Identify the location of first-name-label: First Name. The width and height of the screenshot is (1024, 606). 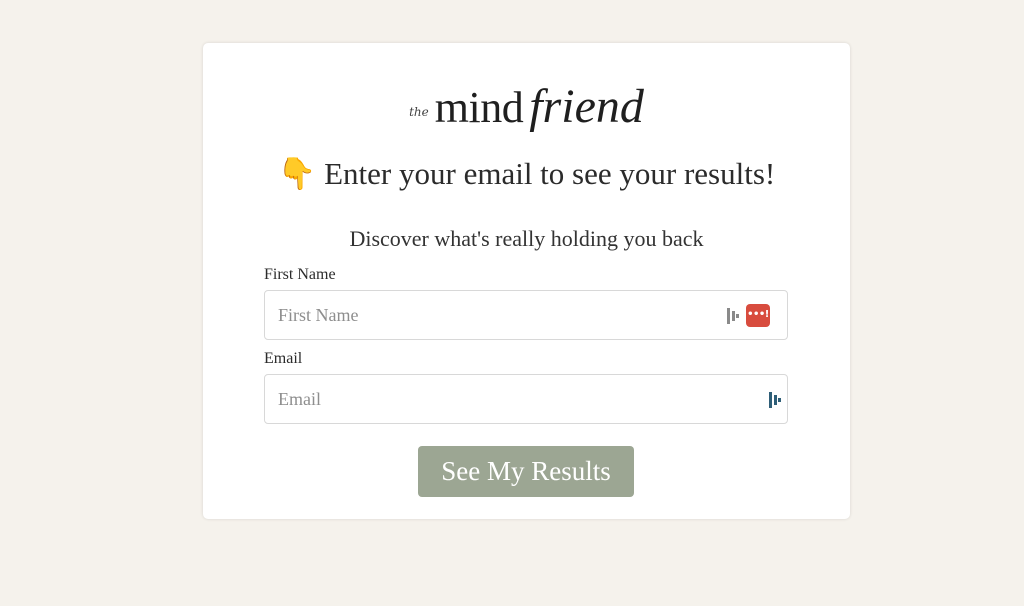
(300, 274).